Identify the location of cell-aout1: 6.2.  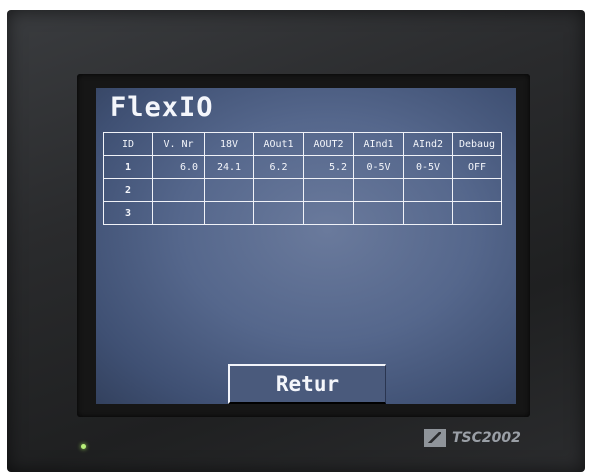
(278, 167).